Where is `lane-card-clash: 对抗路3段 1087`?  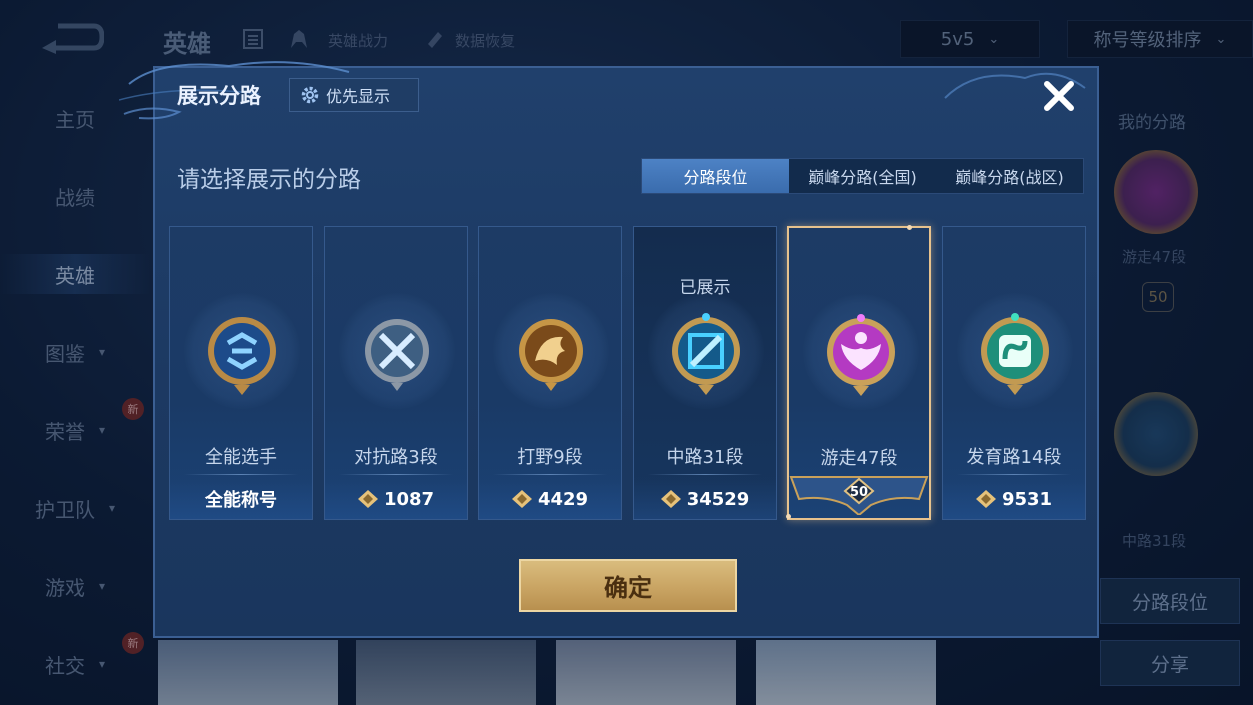 lane-card-clash: 对抗路3段 1087 is located at coordinates (396, 373).